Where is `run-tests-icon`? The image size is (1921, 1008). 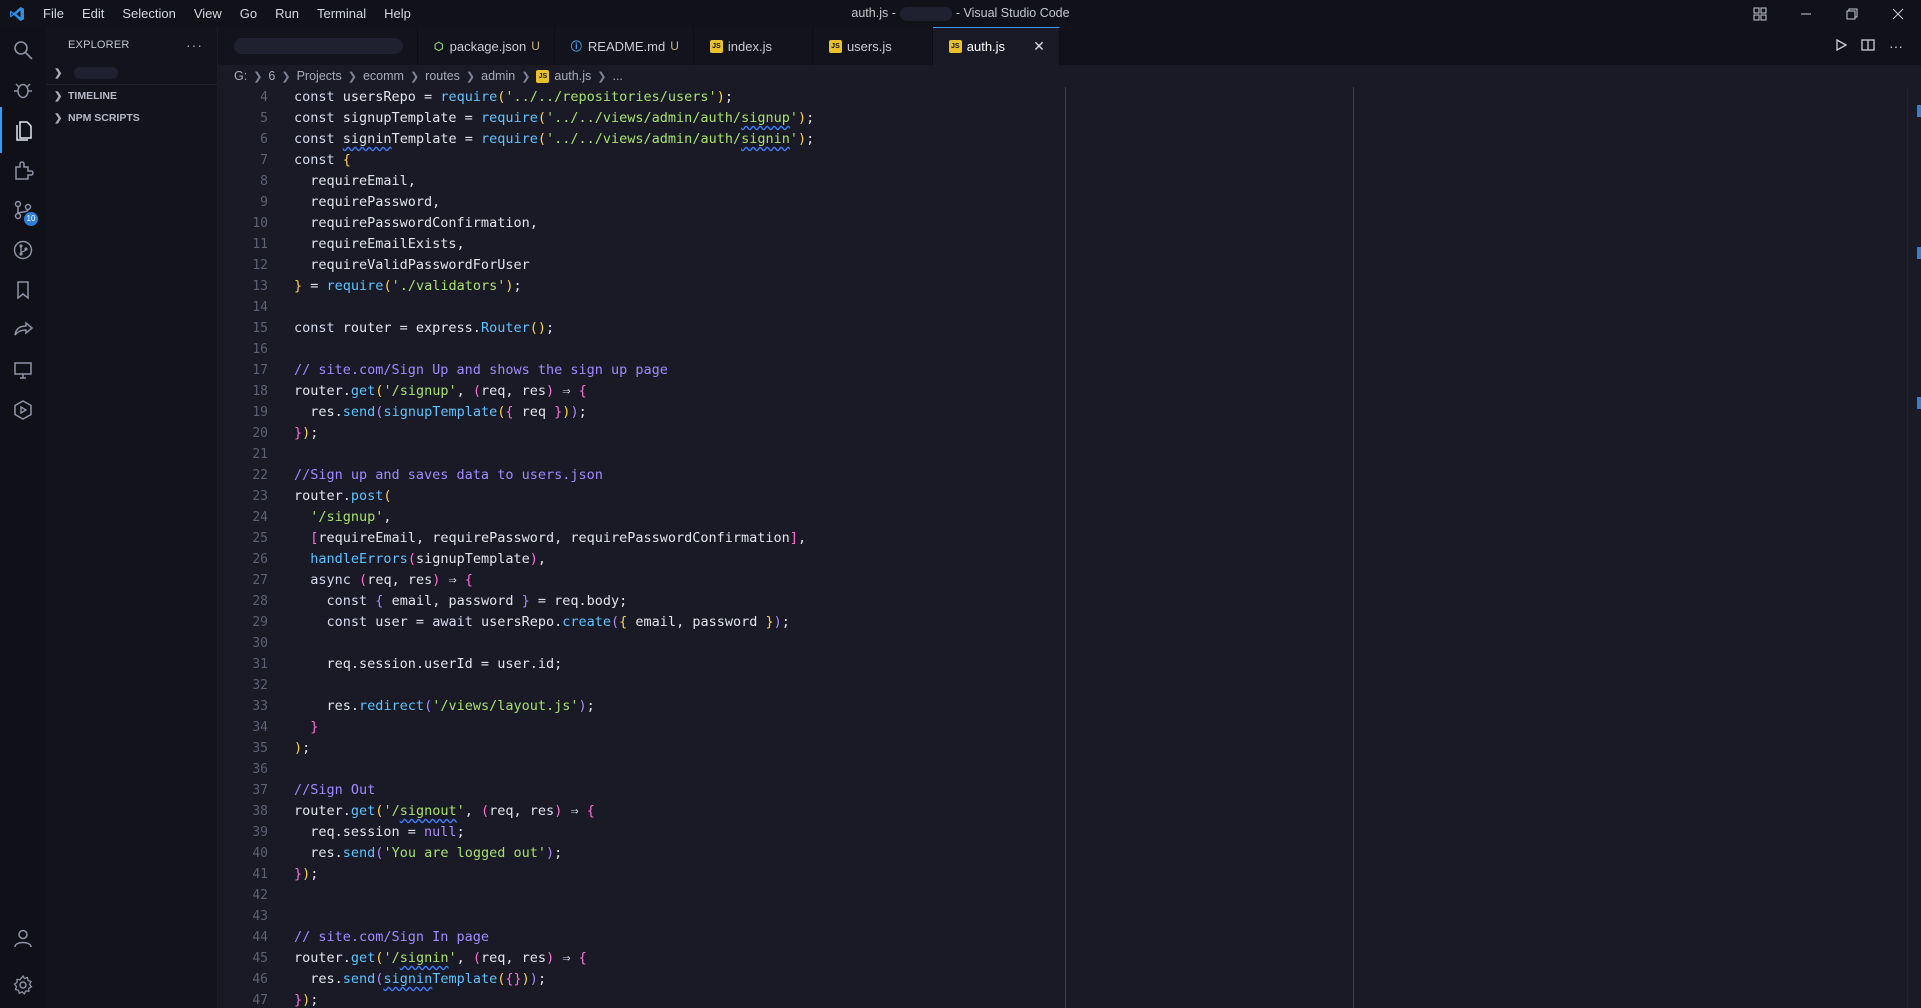 run-tests-icon is located at coordinates (23, 410).